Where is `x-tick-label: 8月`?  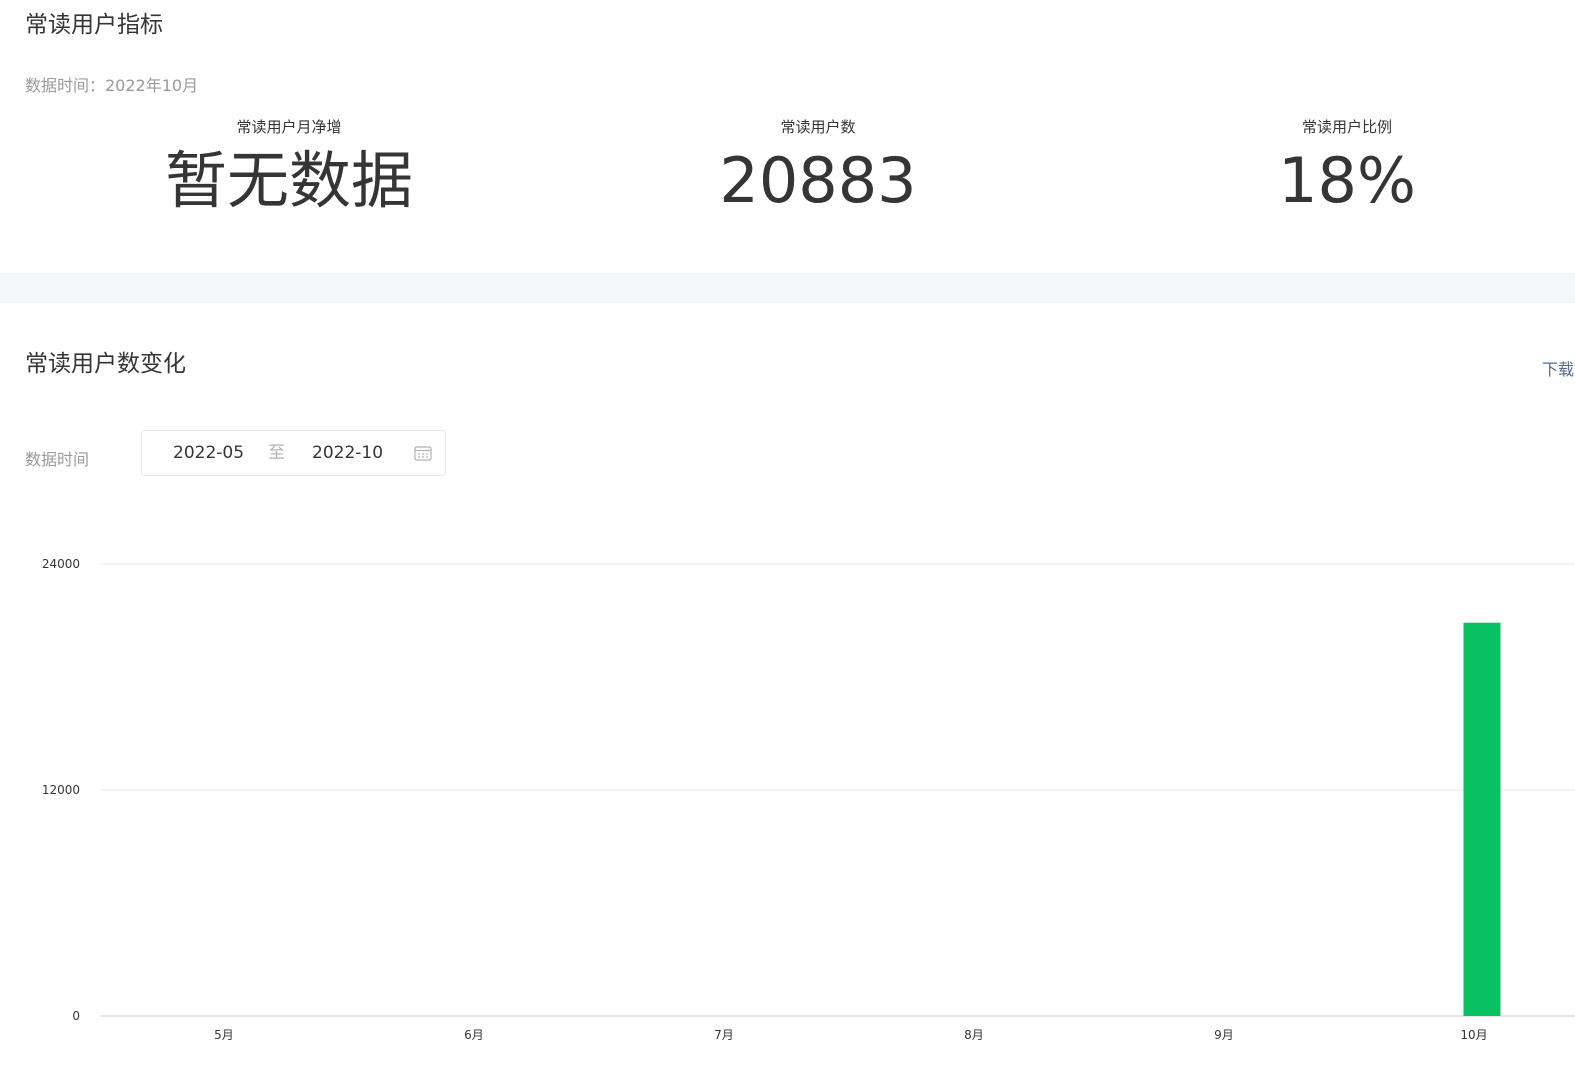 x-tick-label: 8月 is located at coordinates (974, 1035).